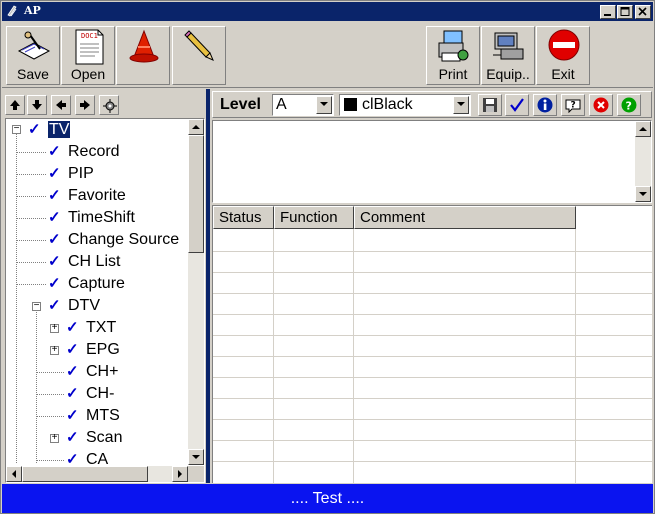  I want to click on cone-button, so click(143, 55).